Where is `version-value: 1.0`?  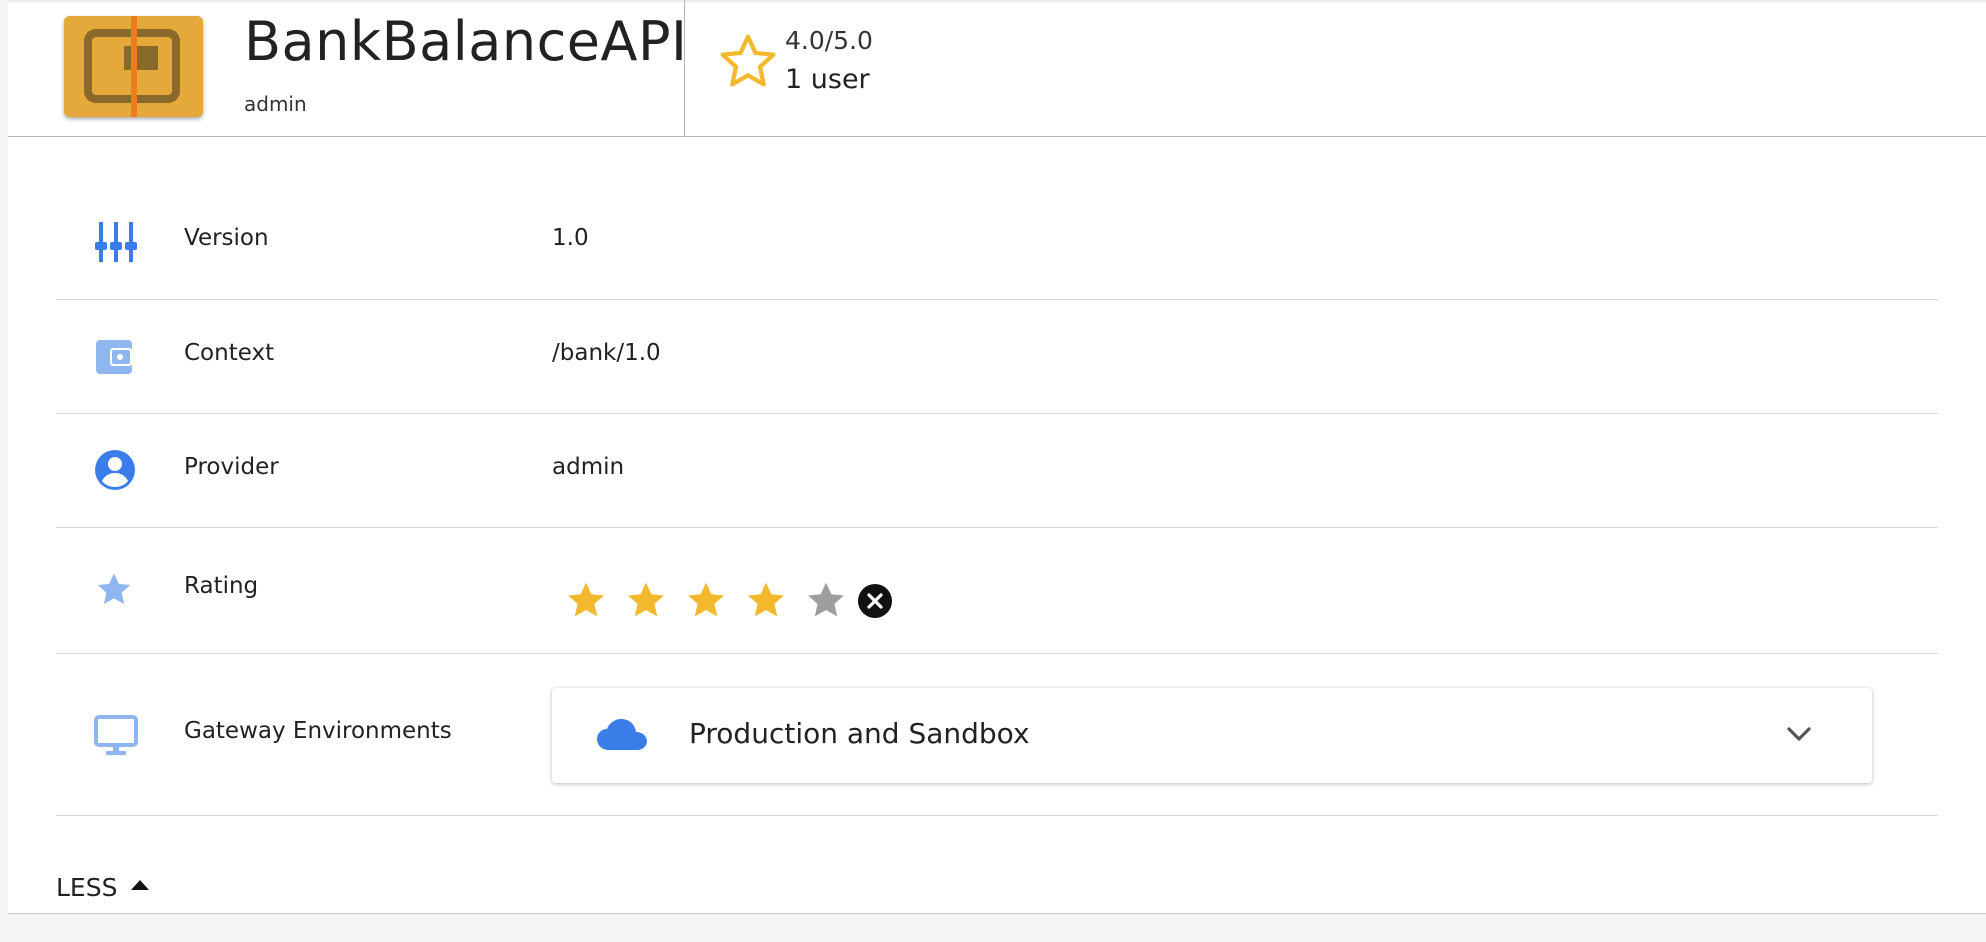
version-value: 1.0 is located at coordinates (570, 238).